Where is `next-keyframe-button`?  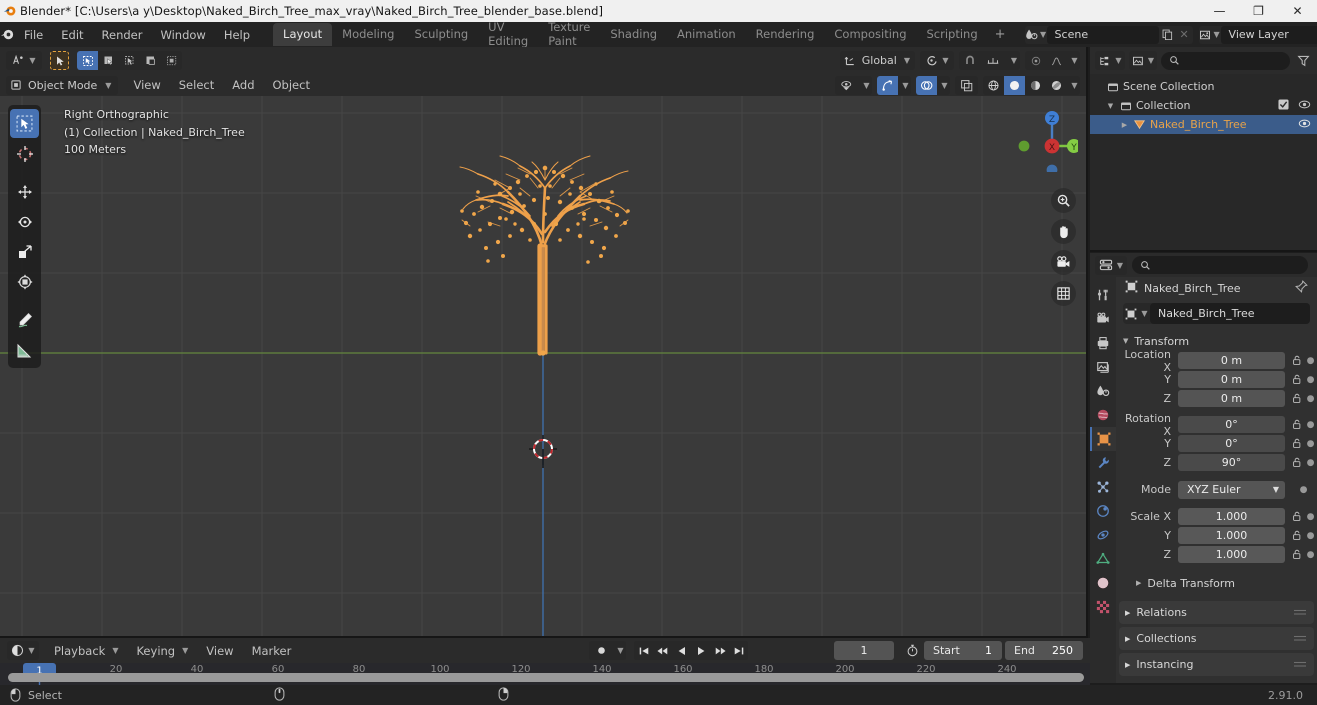 next-keyframe-button is located at coordinates (719, 650).